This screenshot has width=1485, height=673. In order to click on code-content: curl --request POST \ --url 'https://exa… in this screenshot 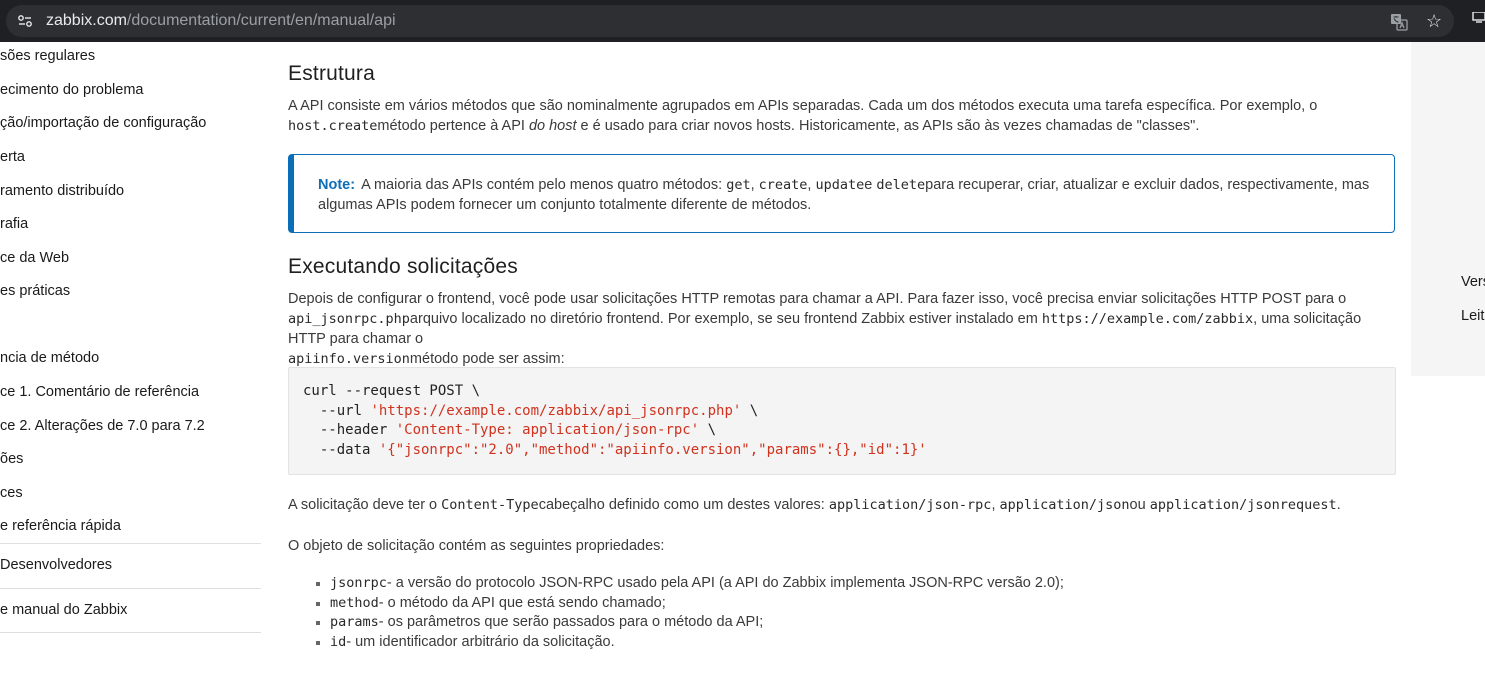, I will do `click(615, 421)`.